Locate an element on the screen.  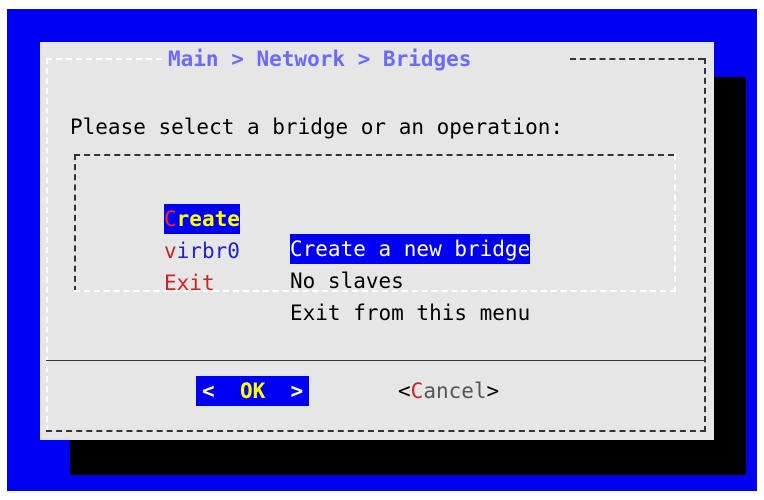
dialog-border-bottom is located at coordinates (376, 431).